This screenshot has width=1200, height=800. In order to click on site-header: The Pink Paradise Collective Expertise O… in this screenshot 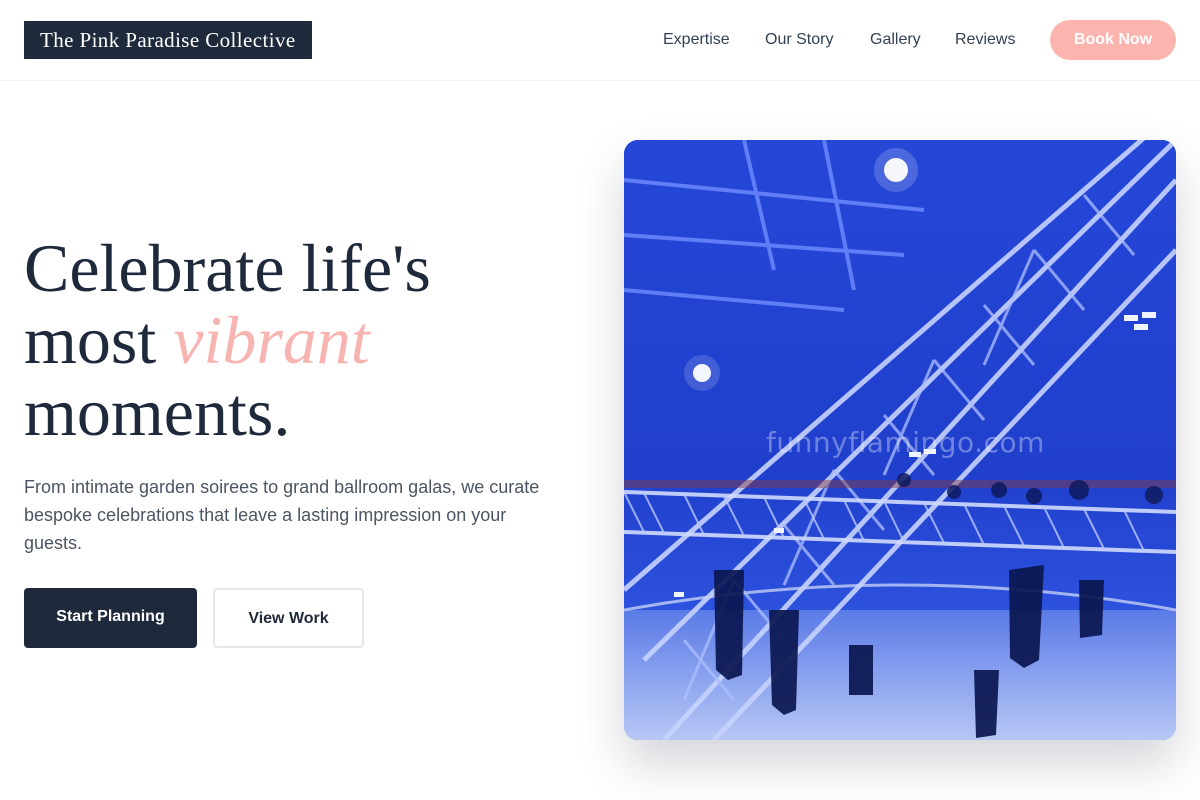, I will do `click(600, 40)`.